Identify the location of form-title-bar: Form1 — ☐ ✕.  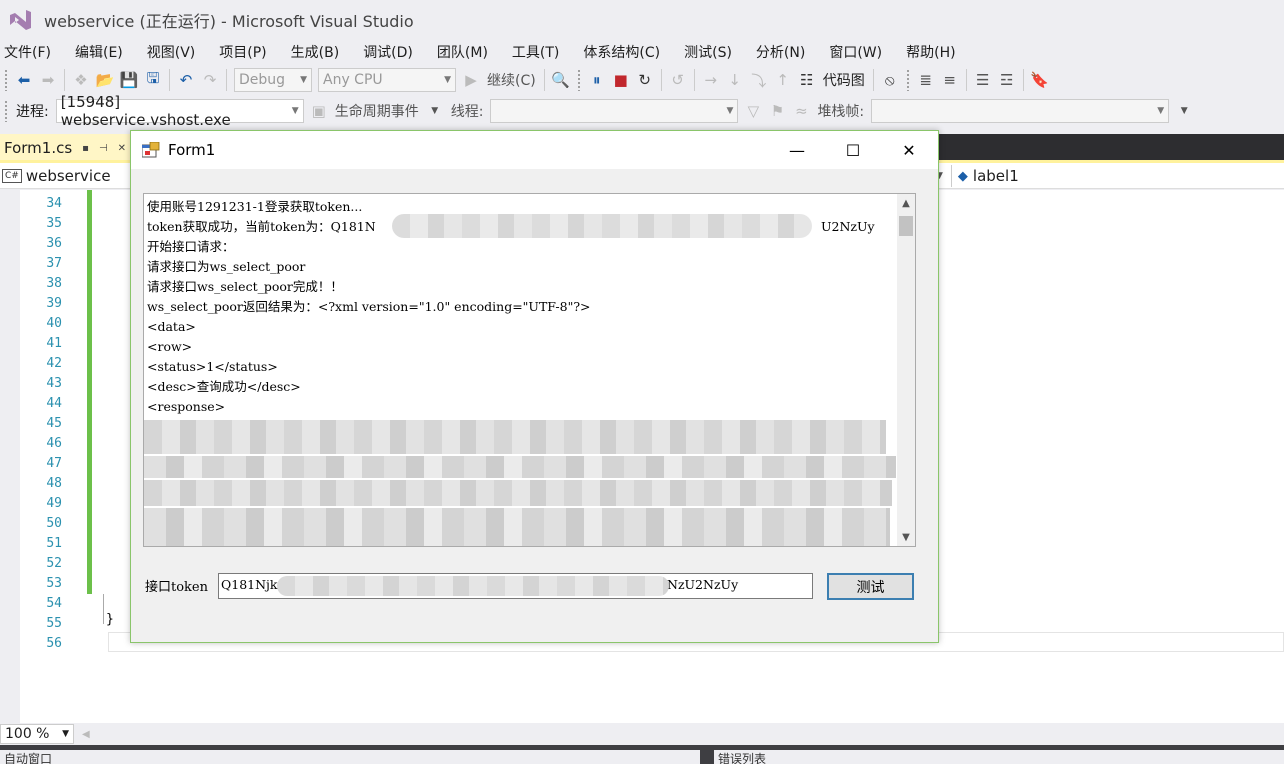
(534, 150).